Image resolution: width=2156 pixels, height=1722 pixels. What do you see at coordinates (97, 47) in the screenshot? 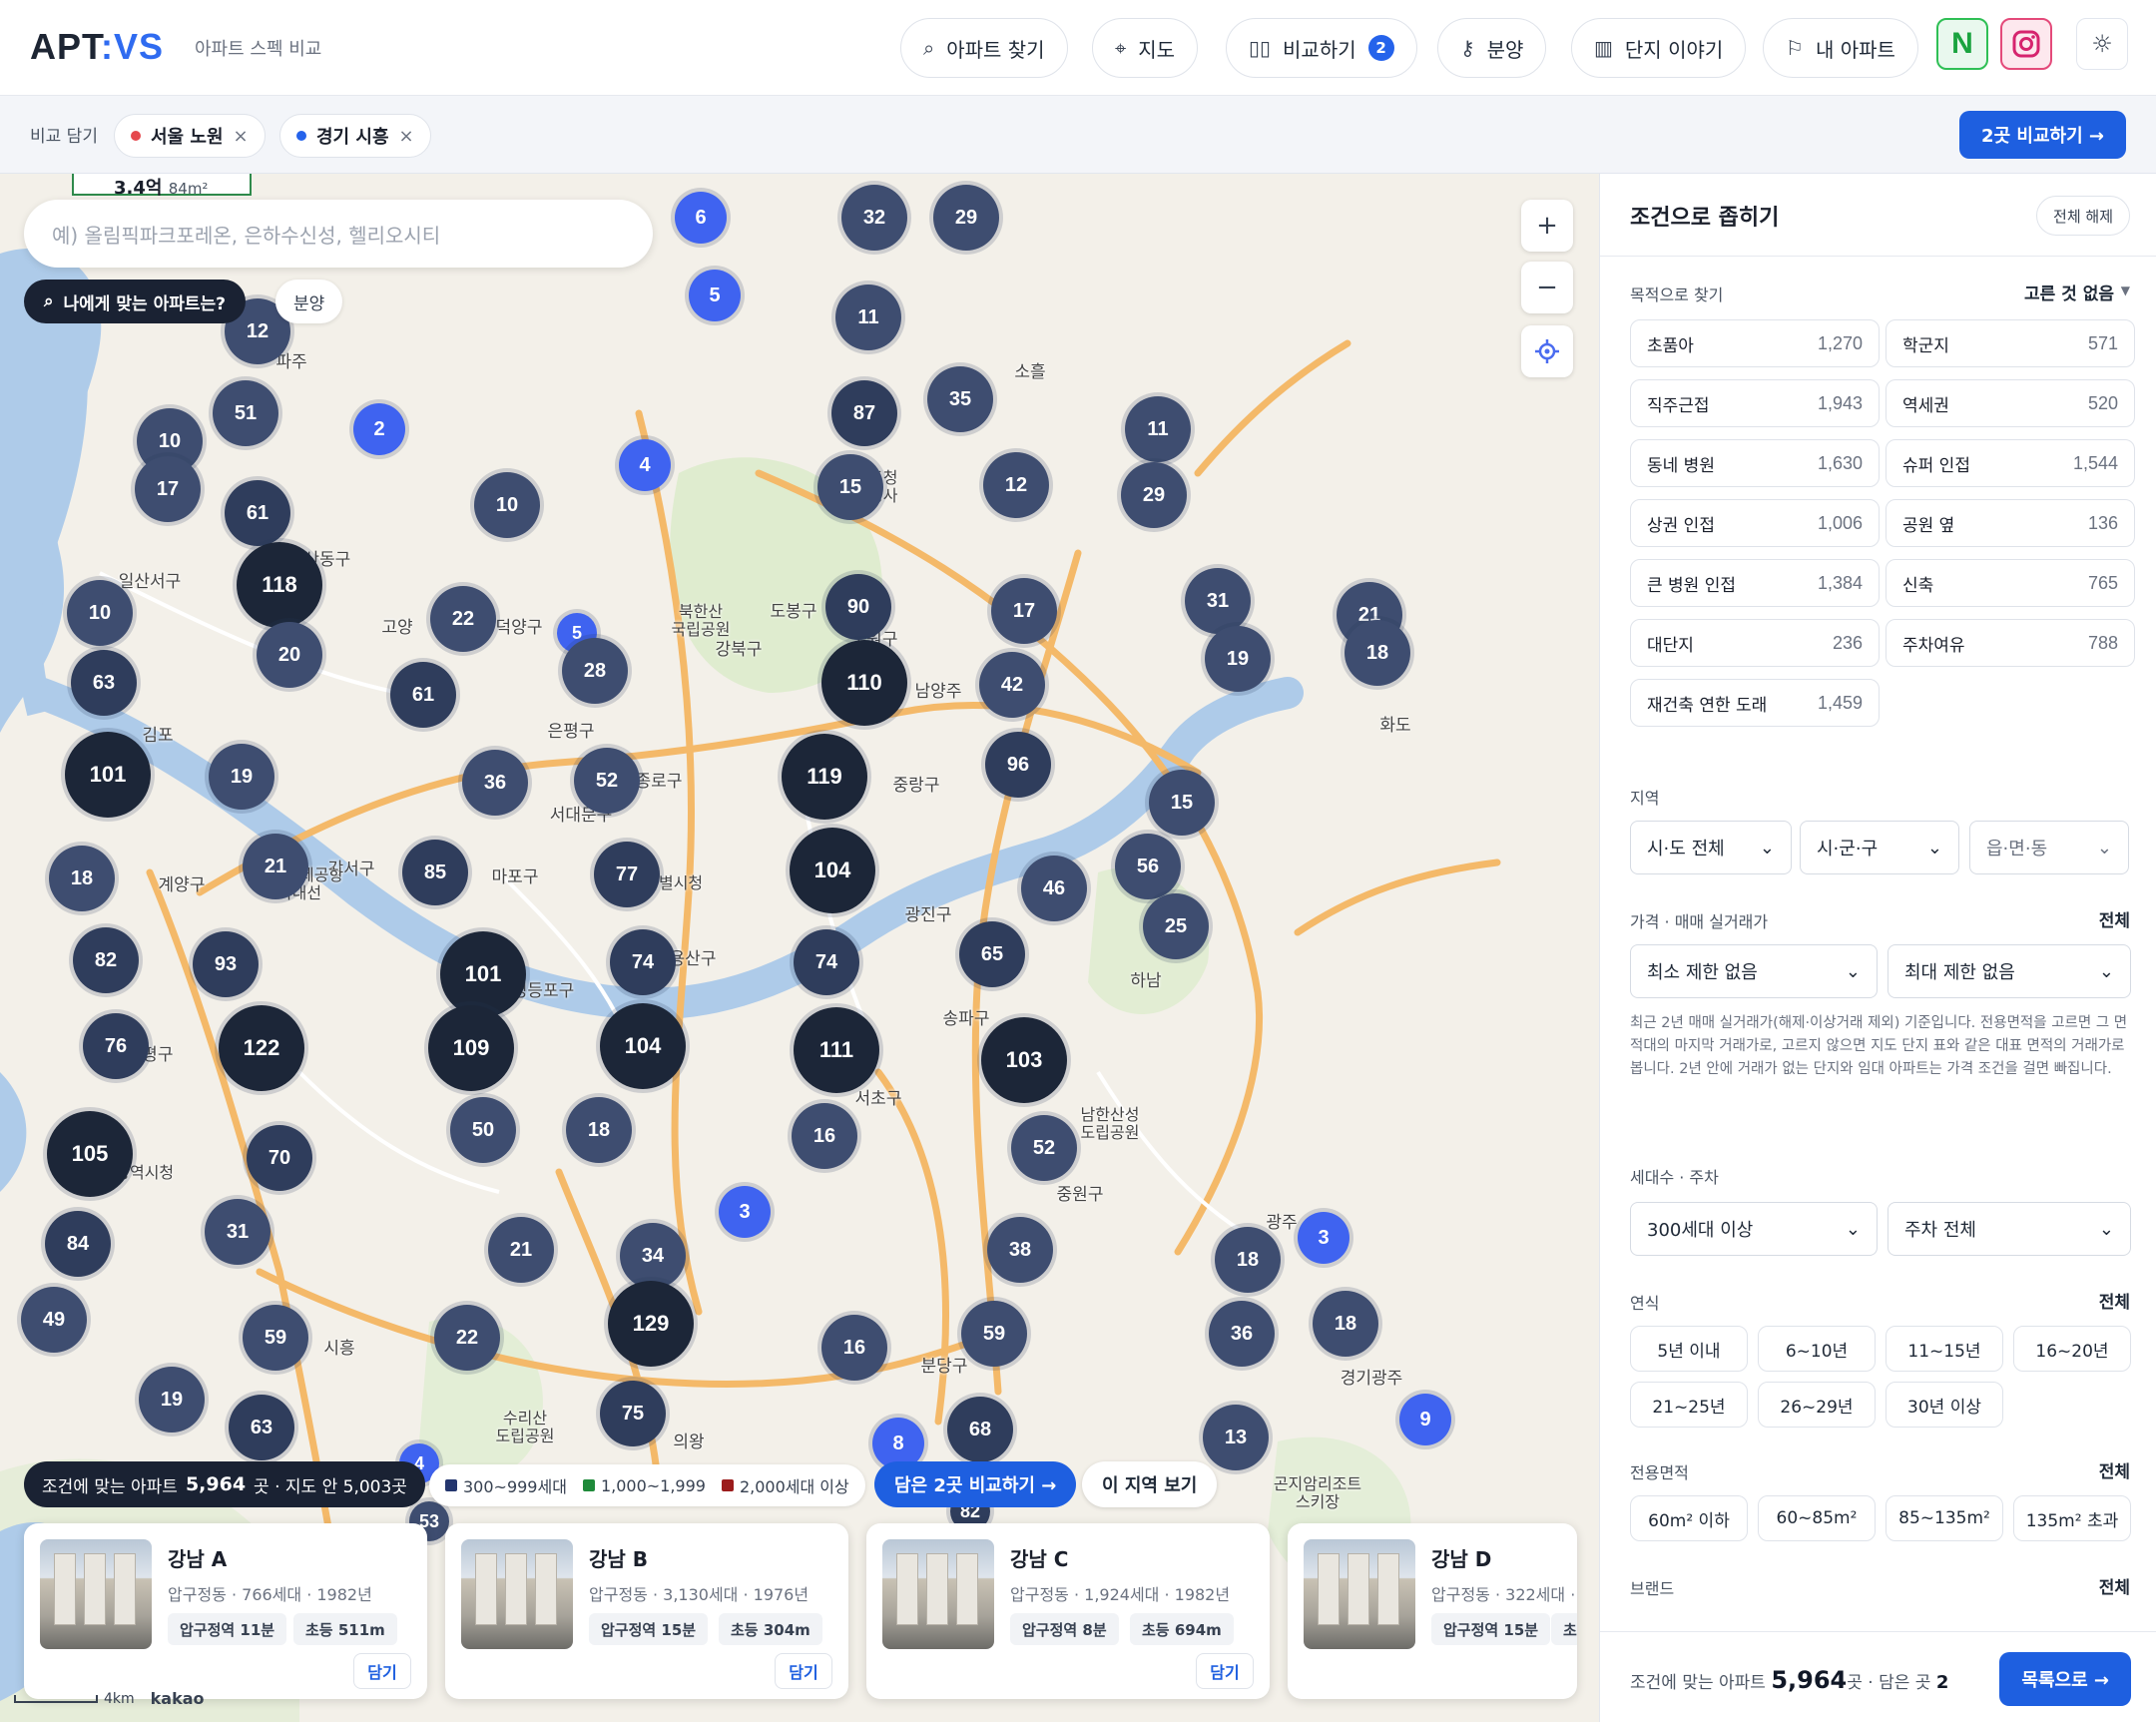
I see `app-logo: APT:VS` at bounding box center [97, 47].